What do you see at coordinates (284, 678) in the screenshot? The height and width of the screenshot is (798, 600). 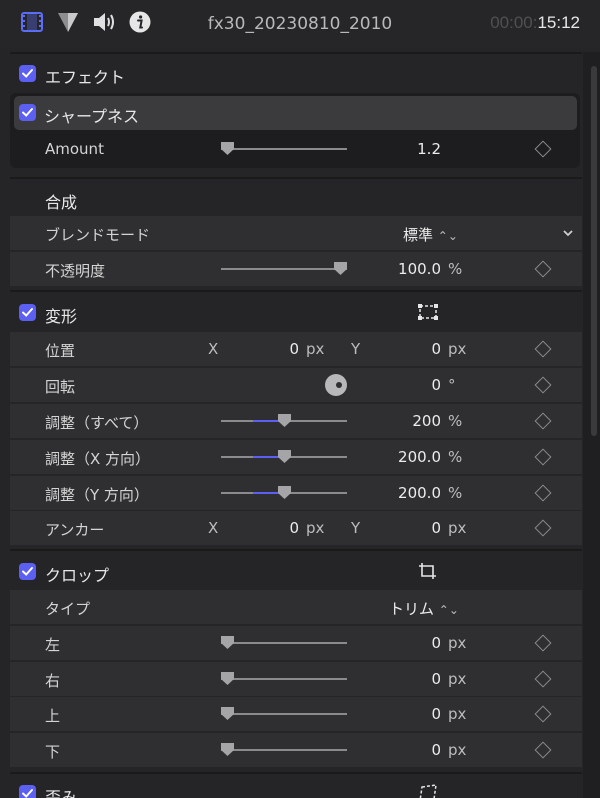 I see `crop-right-slider` at bounding box center [284, 678].